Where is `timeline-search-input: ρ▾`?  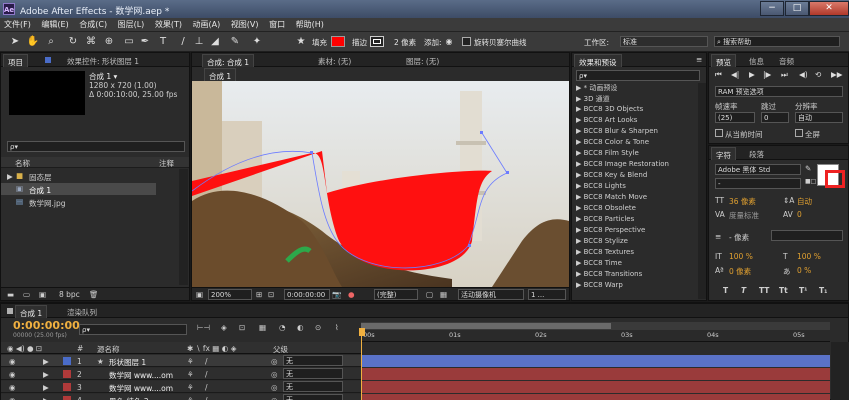 timeline-search-input: ρ▾ is located at coordinates (133, 329).